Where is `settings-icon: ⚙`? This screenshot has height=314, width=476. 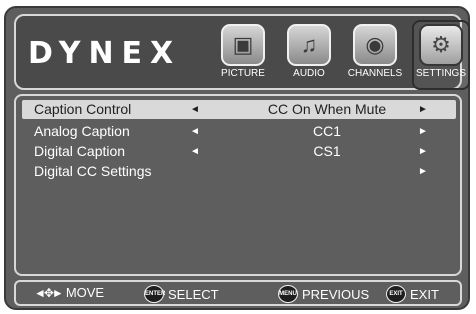 settings-icon: ⚙ is located at coordinates (441, 45).